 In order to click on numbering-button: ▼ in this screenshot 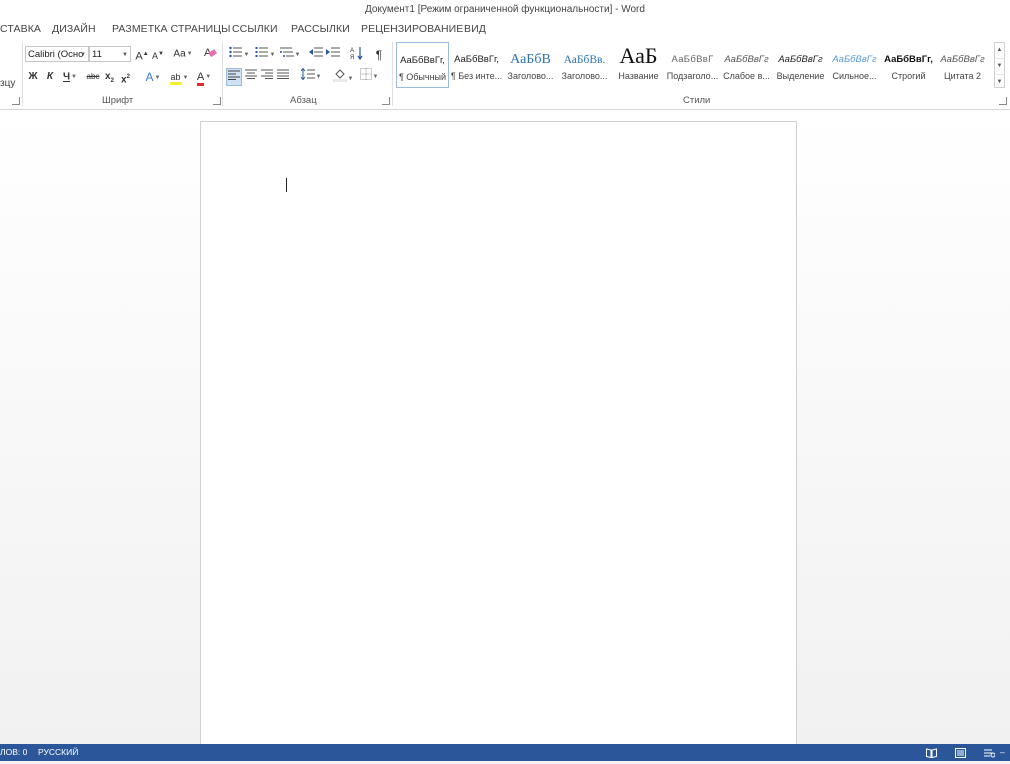, I will do `click(265, 55)`.